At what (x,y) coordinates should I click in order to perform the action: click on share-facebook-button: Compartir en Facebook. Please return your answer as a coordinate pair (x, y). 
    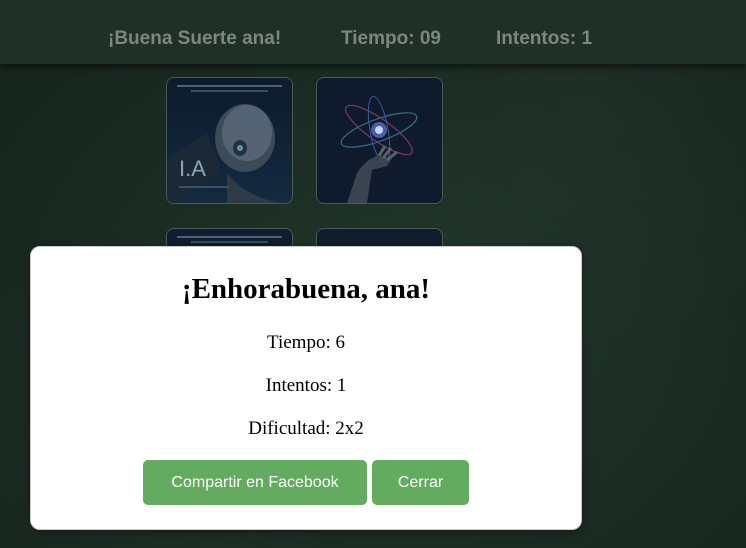
    Looking at the image, I should click on (255, 482).